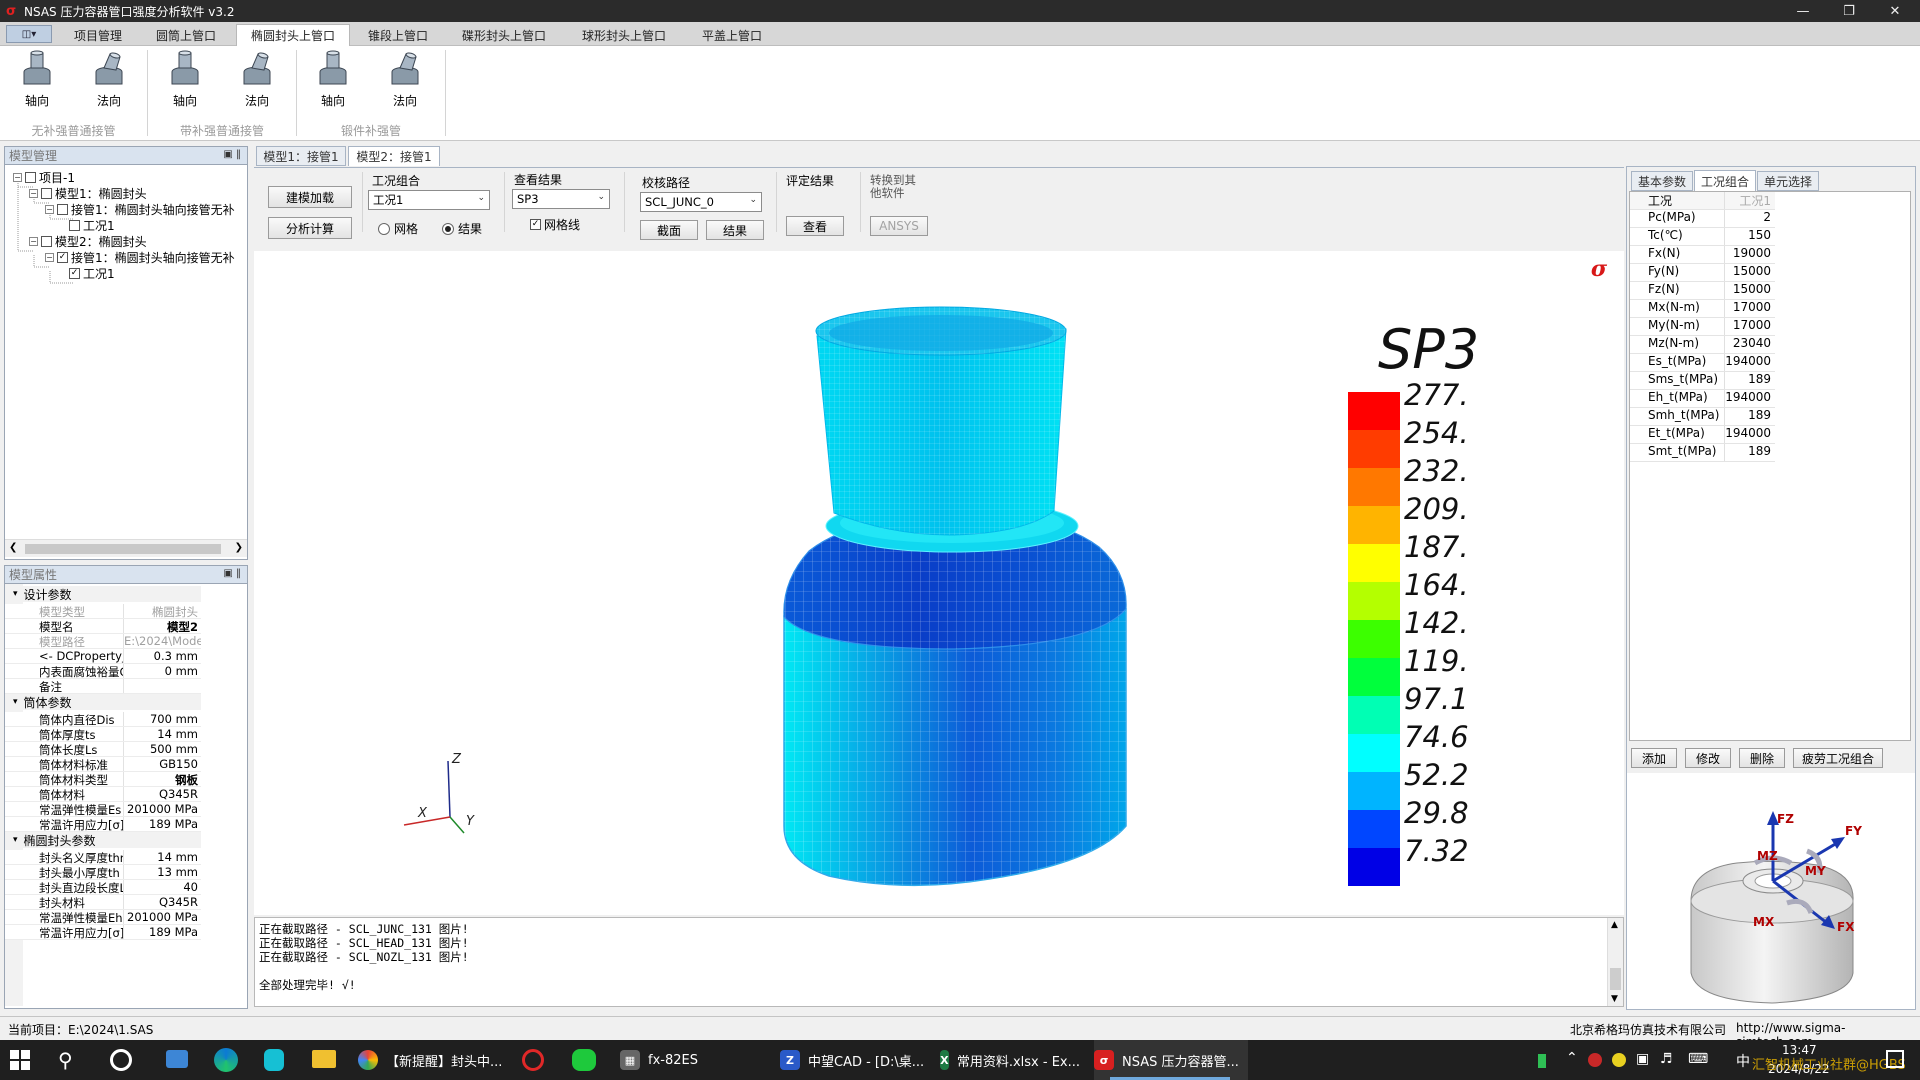 This screenshot has width=1920, height=1080. Describe the element at coordinates (1654, 758) in the screenshot. I see `add-case-button: 添加` at that location.